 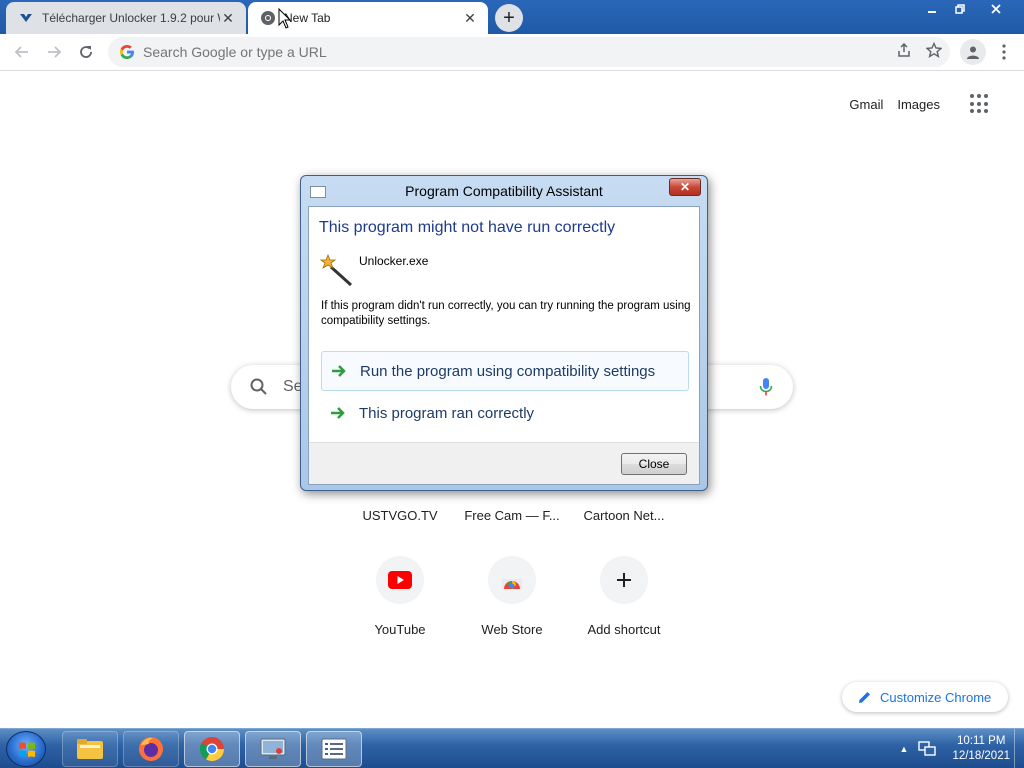 I want to click on show-desktop-button, so click(x=1019, y=748).